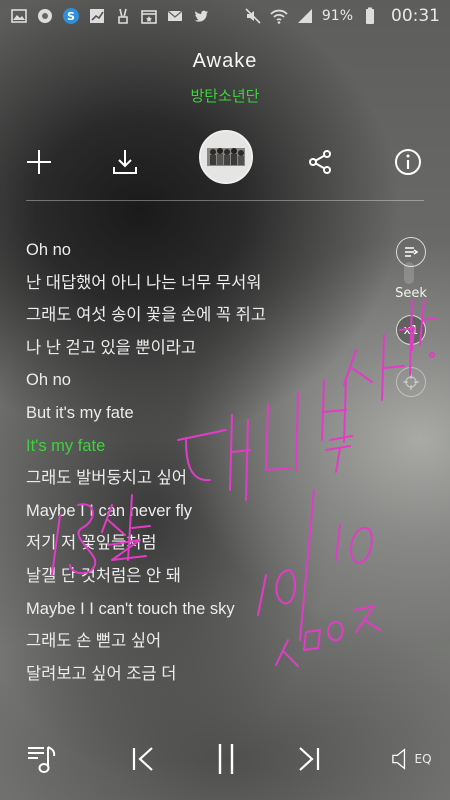 Image resolution: width=450 pixels, height=800 pixels. Describe the element at coordinates (225, 95) in the screenshot. I see `artist-name: 방탄소년단` at that location.